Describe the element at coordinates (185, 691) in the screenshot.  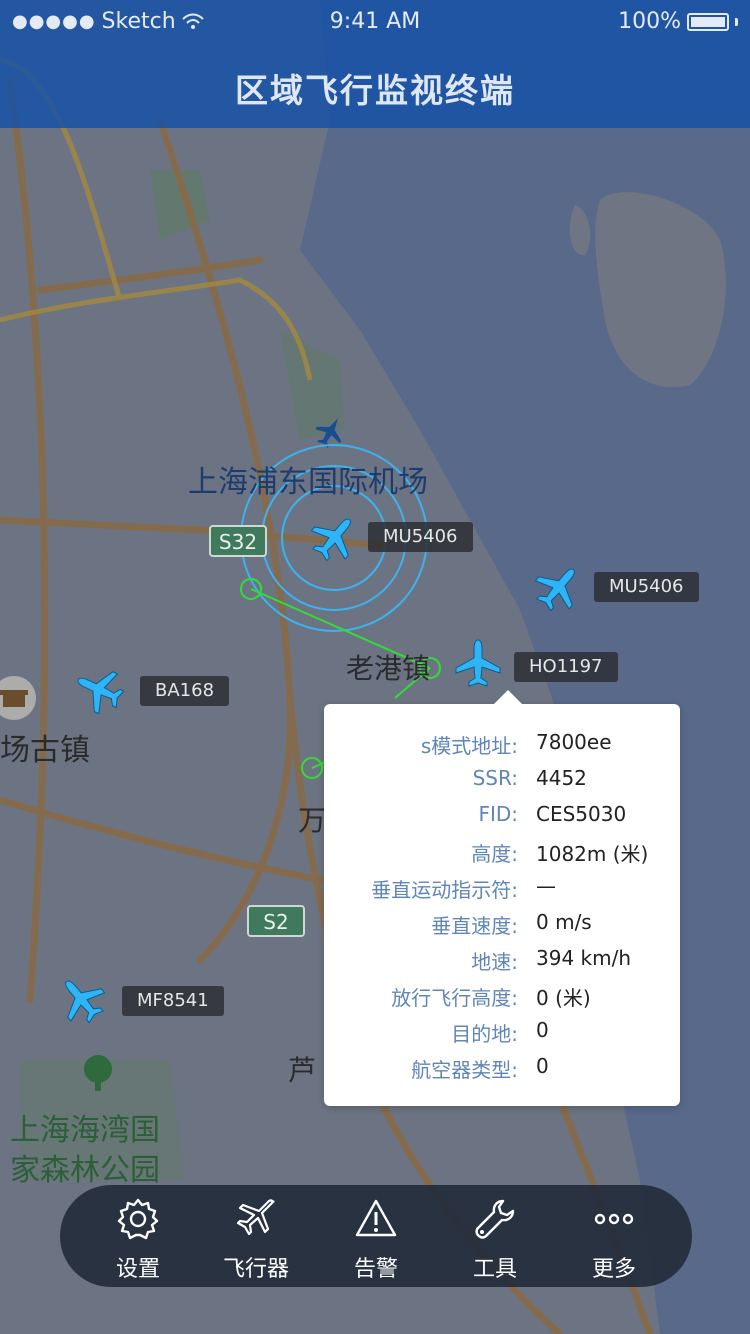
I see `flight-tag-ba168: BA168` at that location.